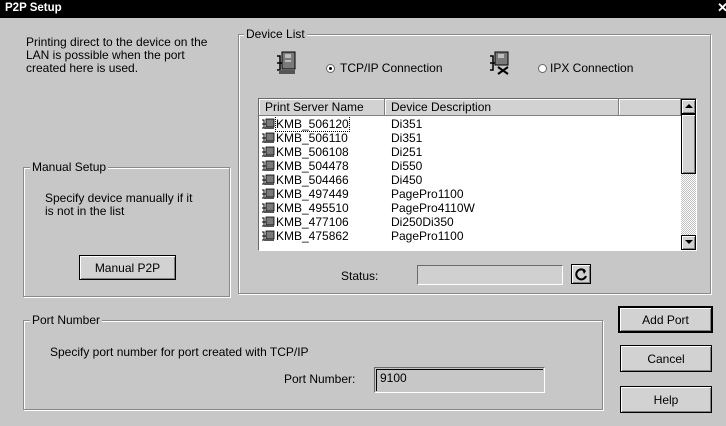 The width and height of the screenshot is (726, 426). What do you see at coordinates (312, 208) in the screenshot?
I see `row-server-name: KMB_495510` at bounding box center [312, 208].